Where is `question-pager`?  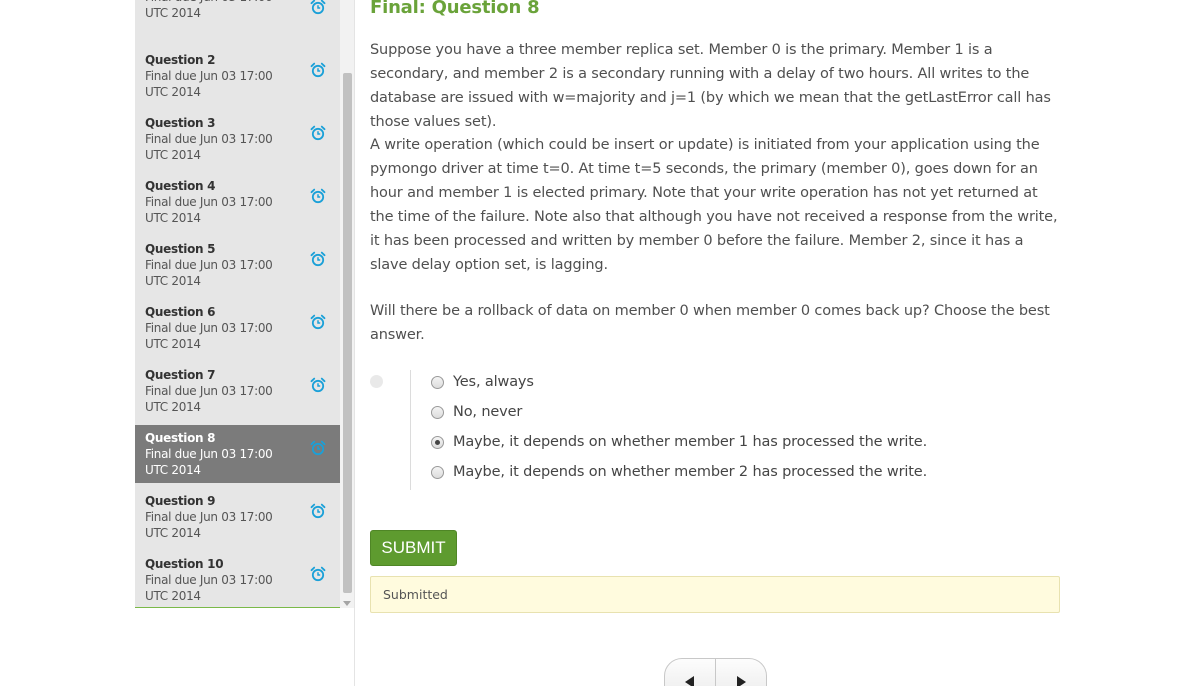 question-pager is located at coordinates (715, 672).